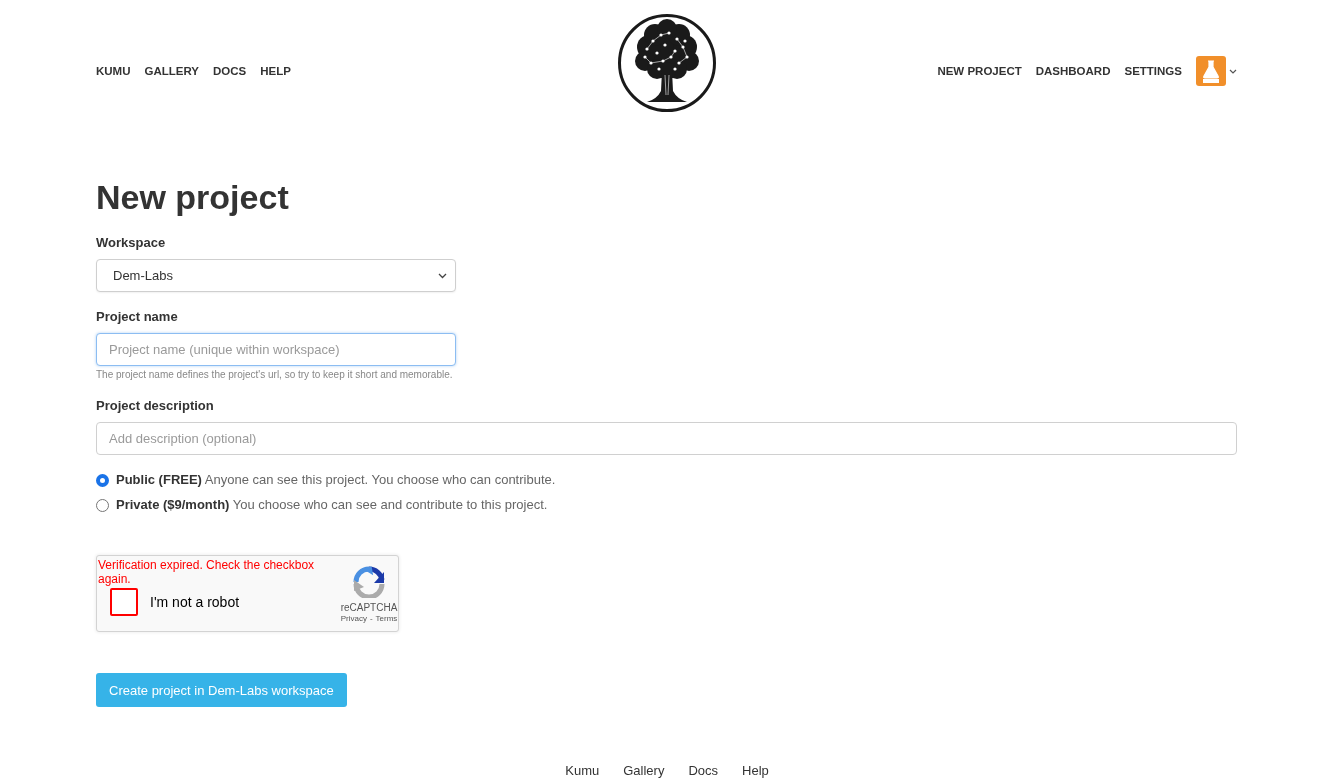 This screenshot has height=780, width=1331. What do you see at coordinates (172, 71) in the screenshot?
I see `nav-link: GALLERY` at bounding box center [172, 71].